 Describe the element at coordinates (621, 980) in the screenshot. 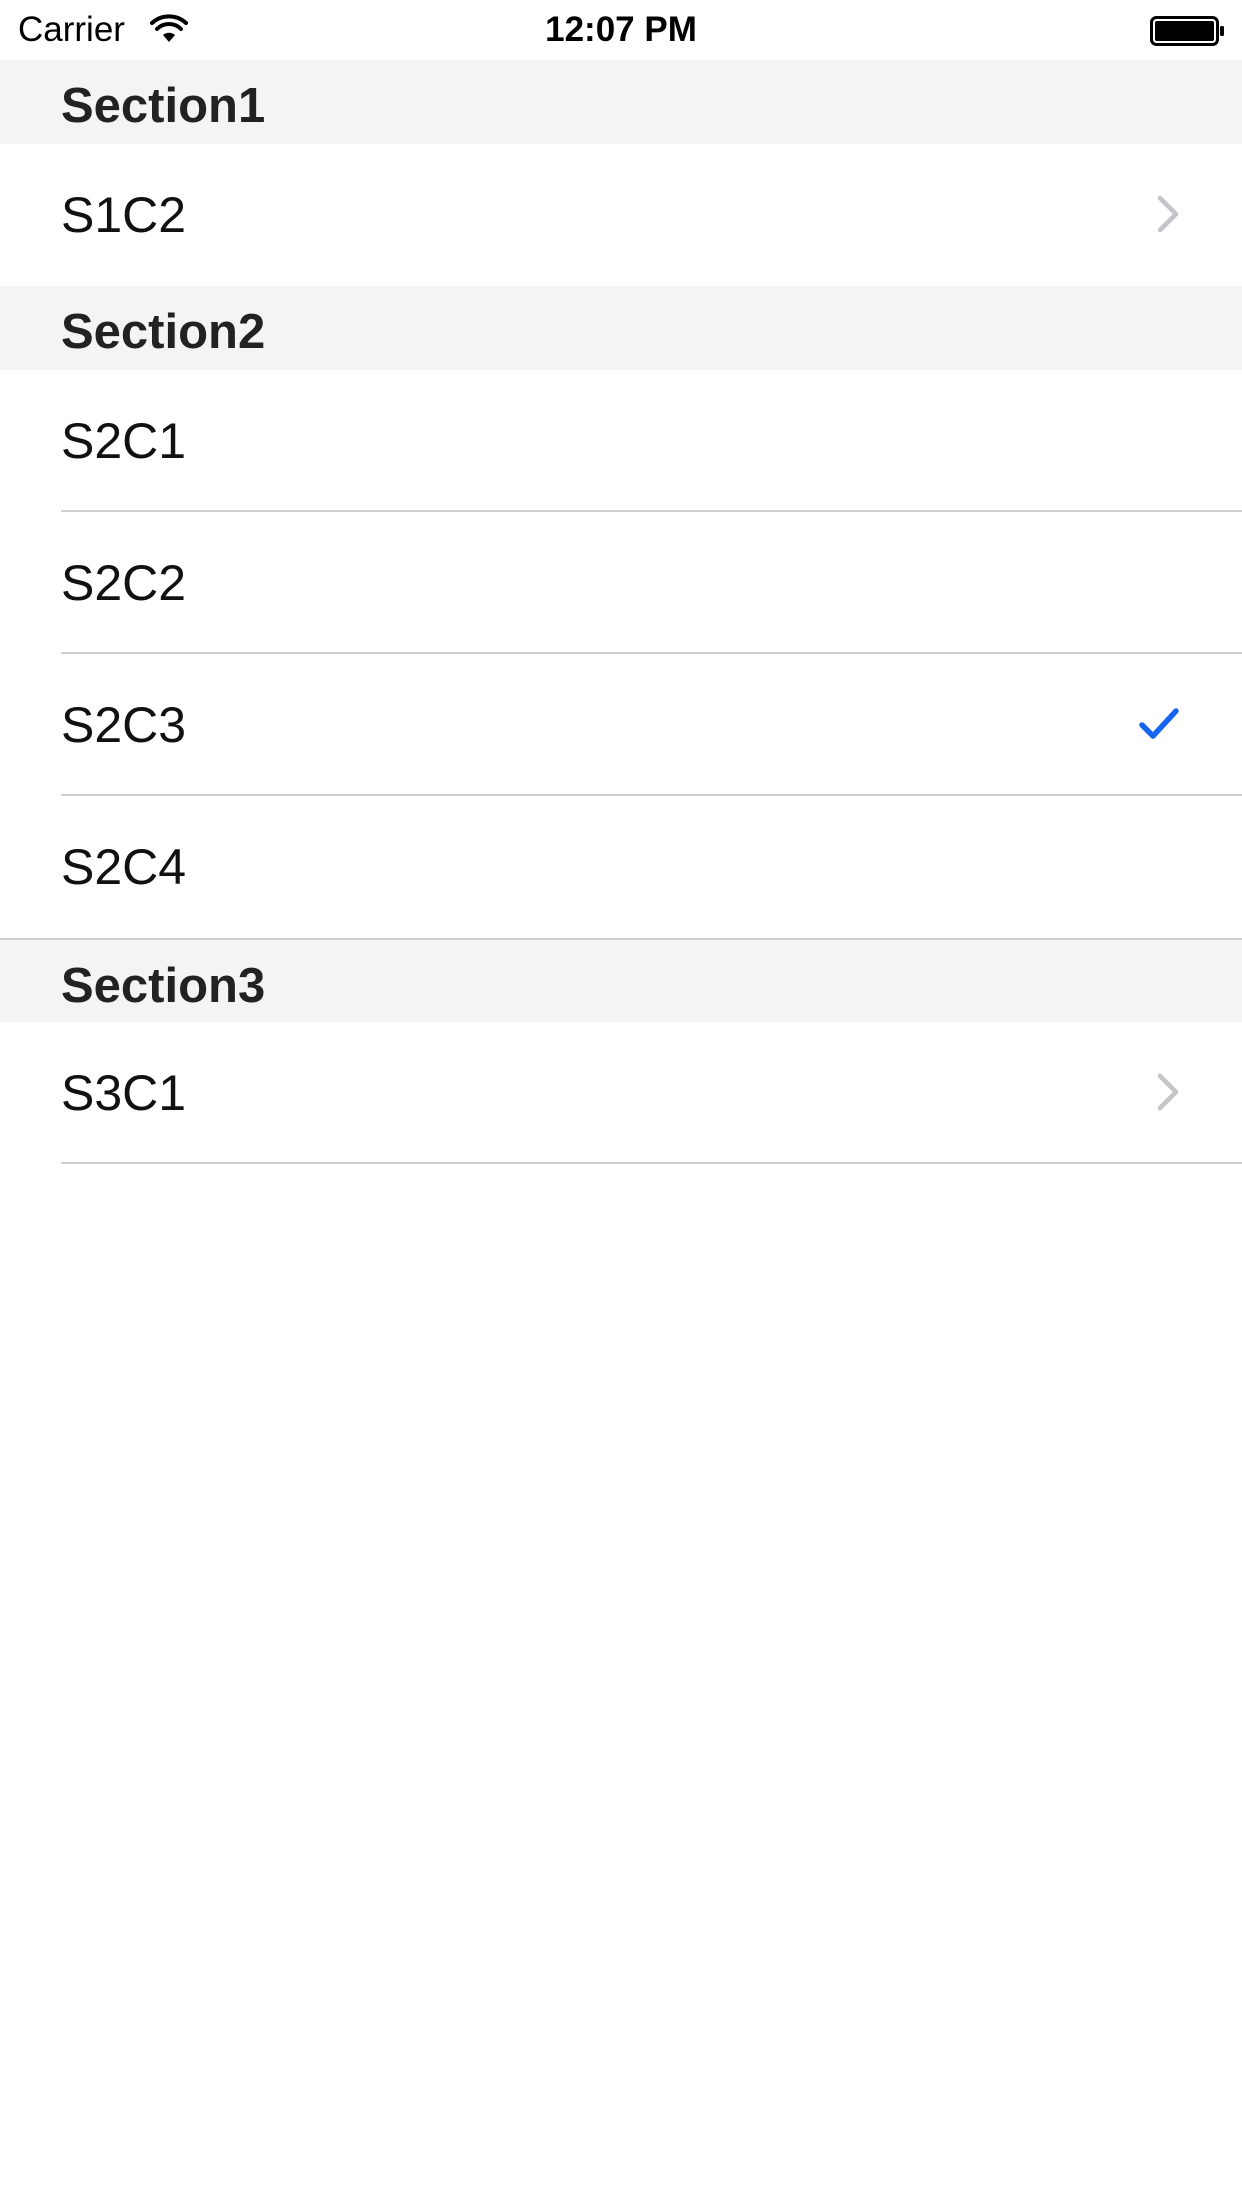

I see `section-header-3: Section3` at that location.